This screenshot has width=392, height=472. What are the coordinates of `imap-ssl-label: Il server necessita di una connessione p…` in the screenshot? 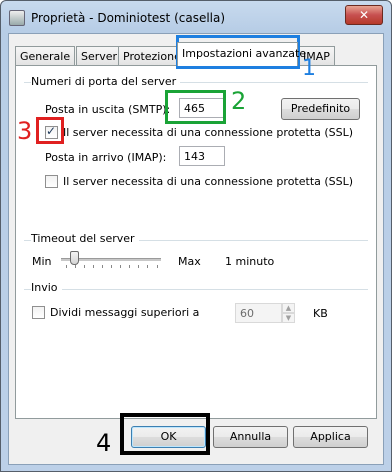 It's located at (208, 181).